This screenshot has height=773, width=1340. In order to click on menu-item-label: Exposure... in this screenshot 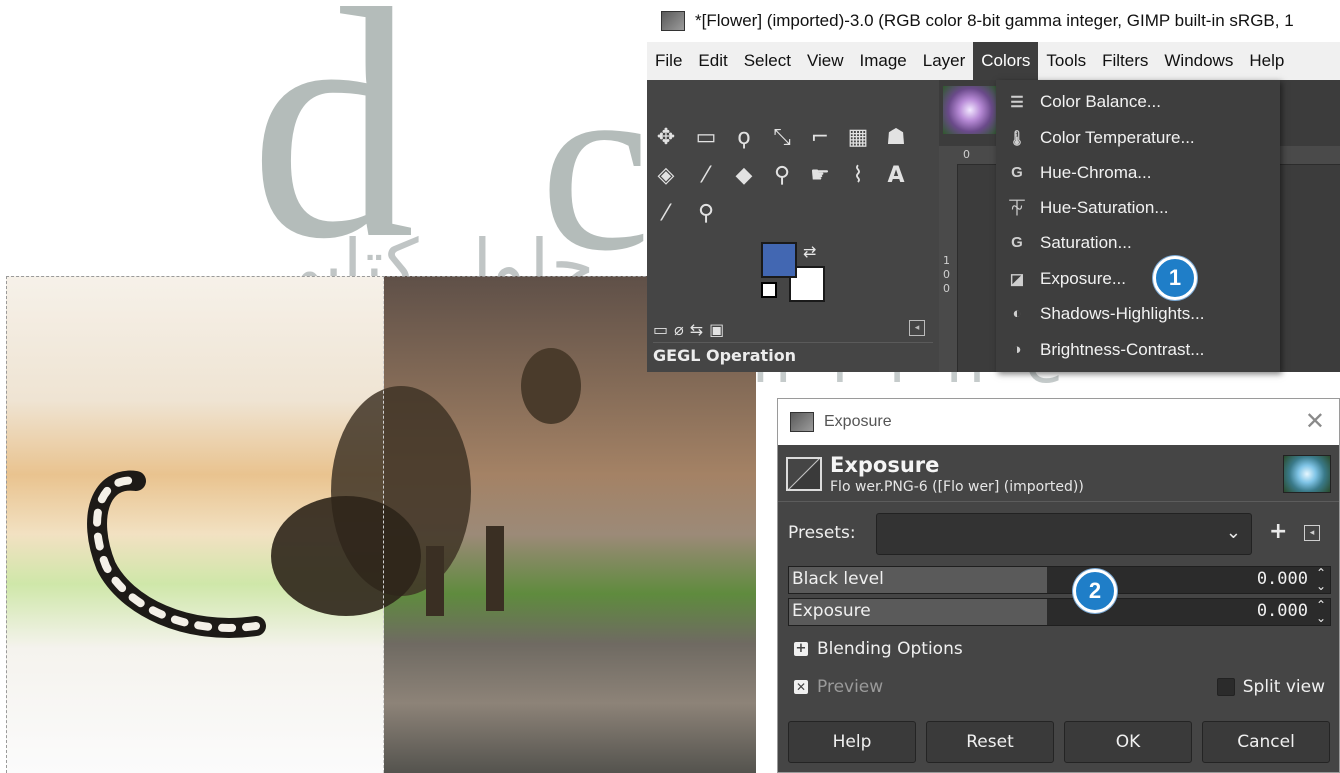, I will do `click(1083, 278)`.